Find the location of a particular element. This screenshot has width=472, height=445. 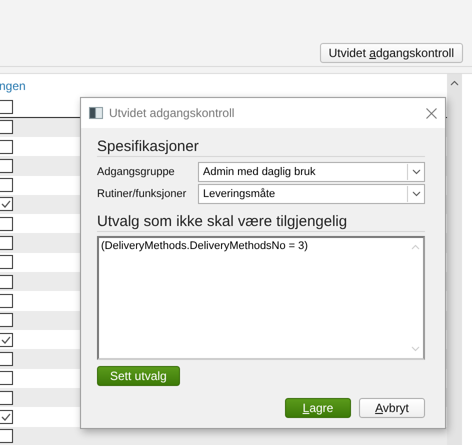

scrollbar is located at coordinates (454, 259).